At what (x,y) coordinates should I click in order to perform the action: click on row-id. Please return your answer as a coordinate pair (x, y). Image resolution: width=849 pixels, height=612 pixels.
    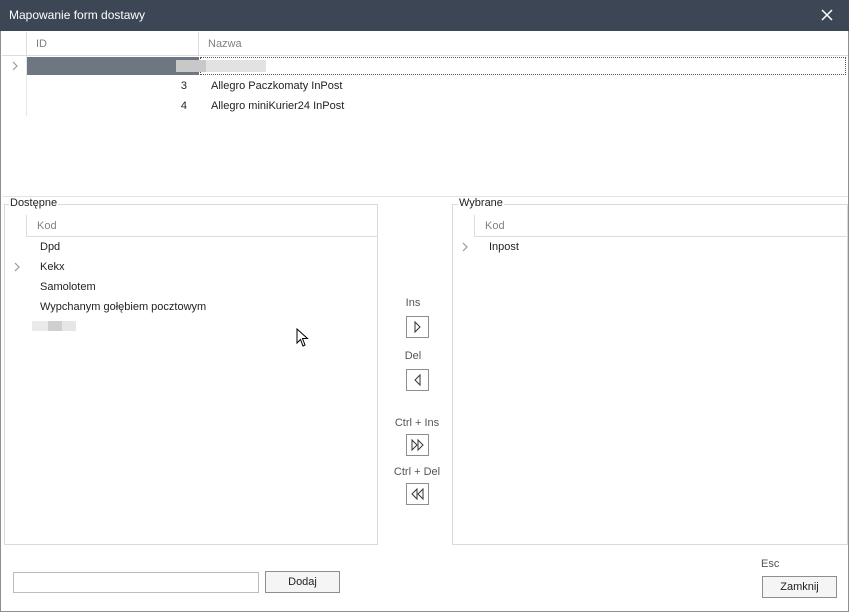
    Looking at the image, I should click on (110, 67).